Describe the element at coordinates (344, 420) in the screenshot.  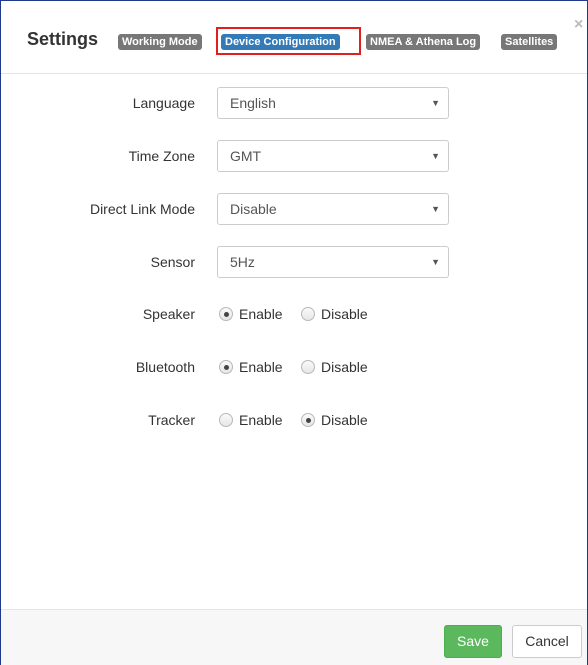
I see `tracker-disable-label: Disable` at that location.